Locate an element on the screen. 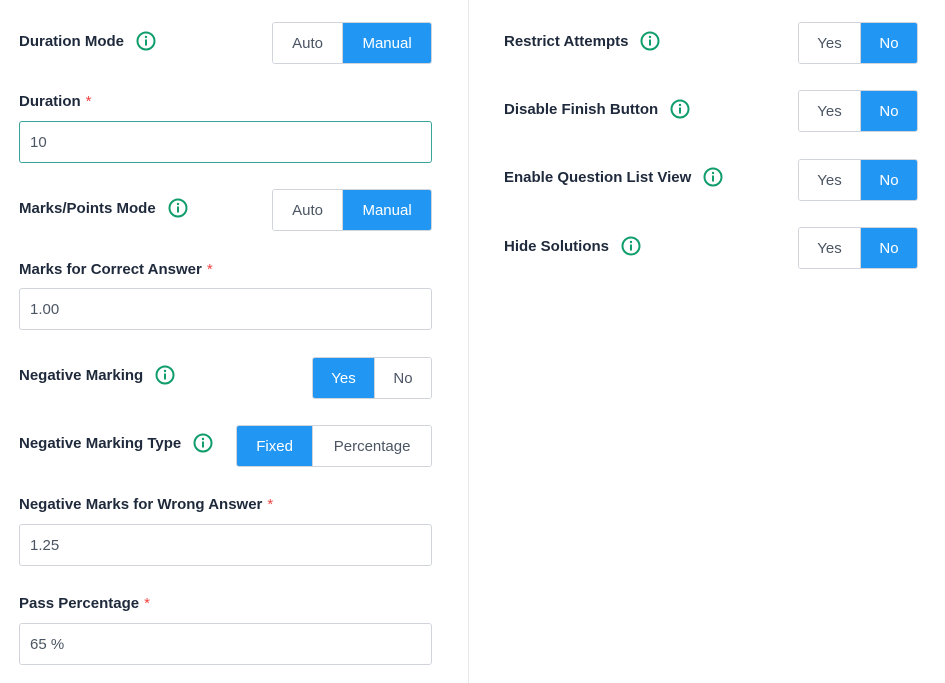 Image resolution: width=945 pixels, height=683 pixels. negative-marking-yes-option: Yes is located at coordinates (343, 378).